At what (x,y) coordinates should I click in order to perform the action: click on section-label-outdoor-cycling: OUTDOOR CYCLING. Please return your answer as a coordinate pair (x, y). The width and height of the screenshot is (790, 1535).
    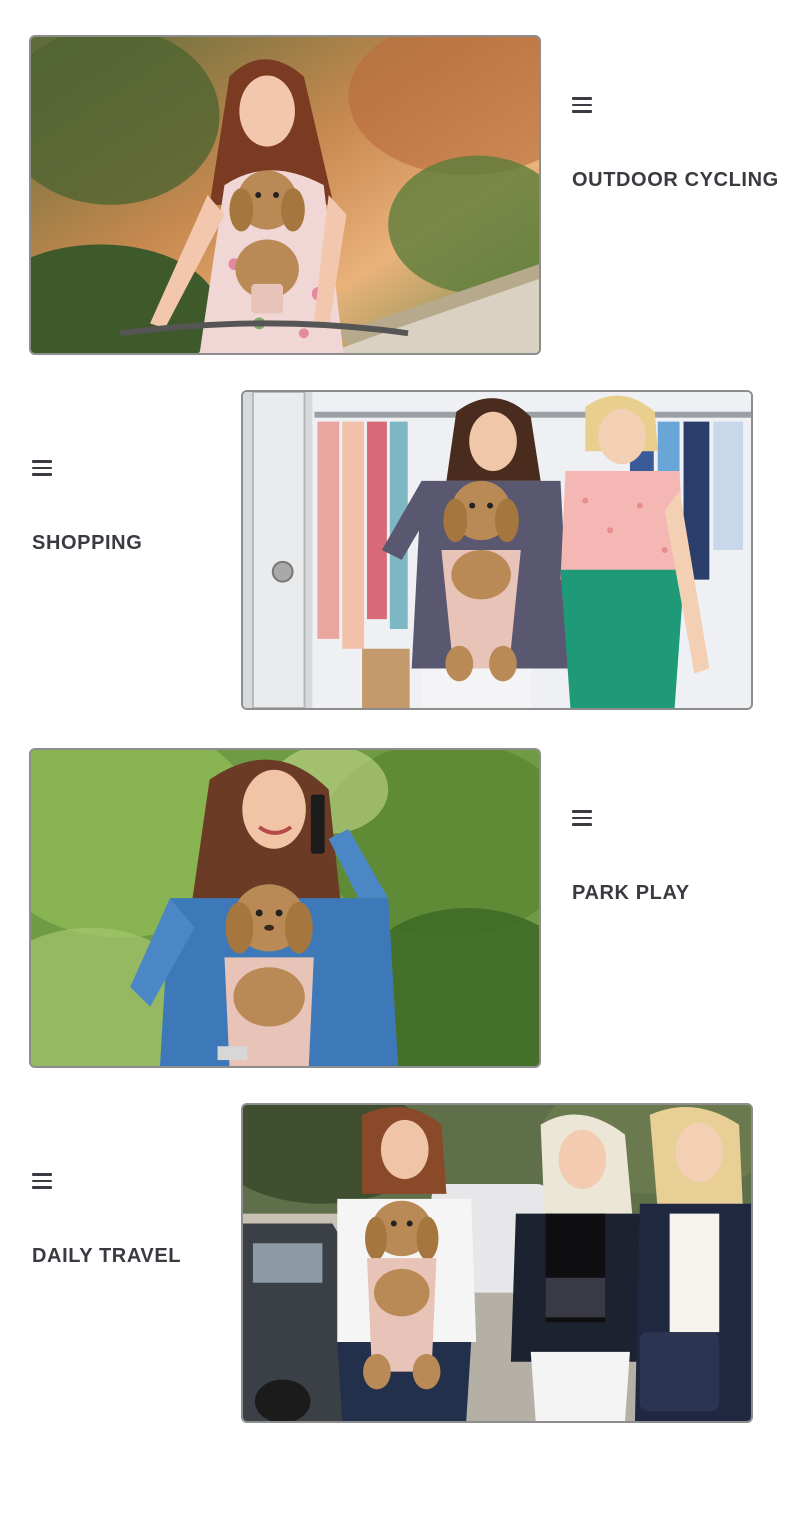
    Looking at the image, I should click on (675, 180).